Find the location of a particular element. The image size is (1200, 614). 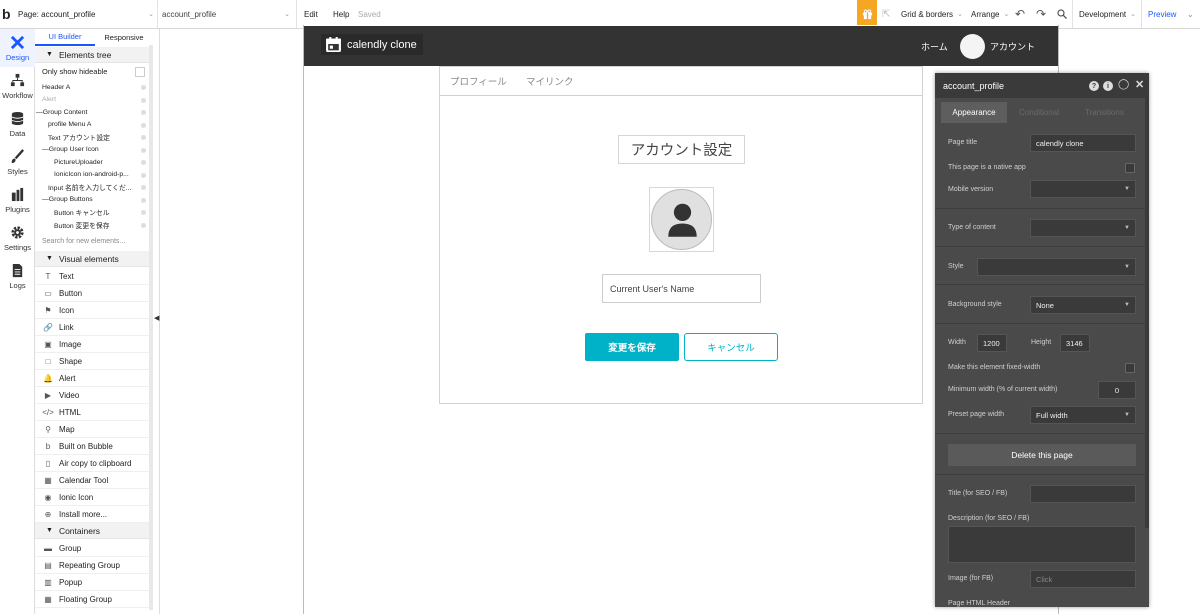

property-editor-titlebar: account_profile ? i ◯ ✕ is located at coordinates (1042, 85).